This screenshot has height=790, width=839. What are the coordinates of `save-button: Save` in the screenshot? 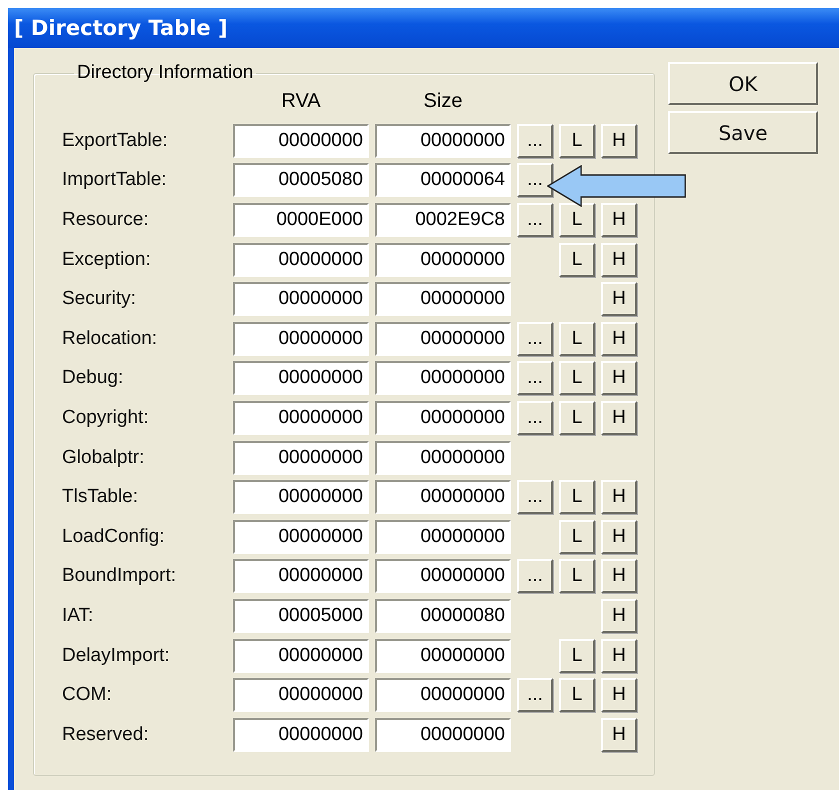 It's located at (743, 132).